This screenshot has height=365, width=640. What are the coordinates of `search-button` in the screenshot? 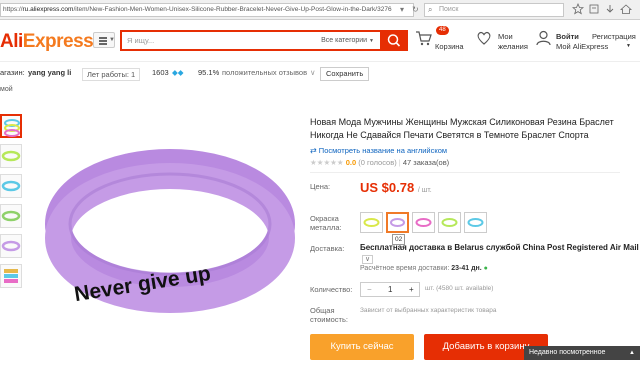 It's located at (394, 40).